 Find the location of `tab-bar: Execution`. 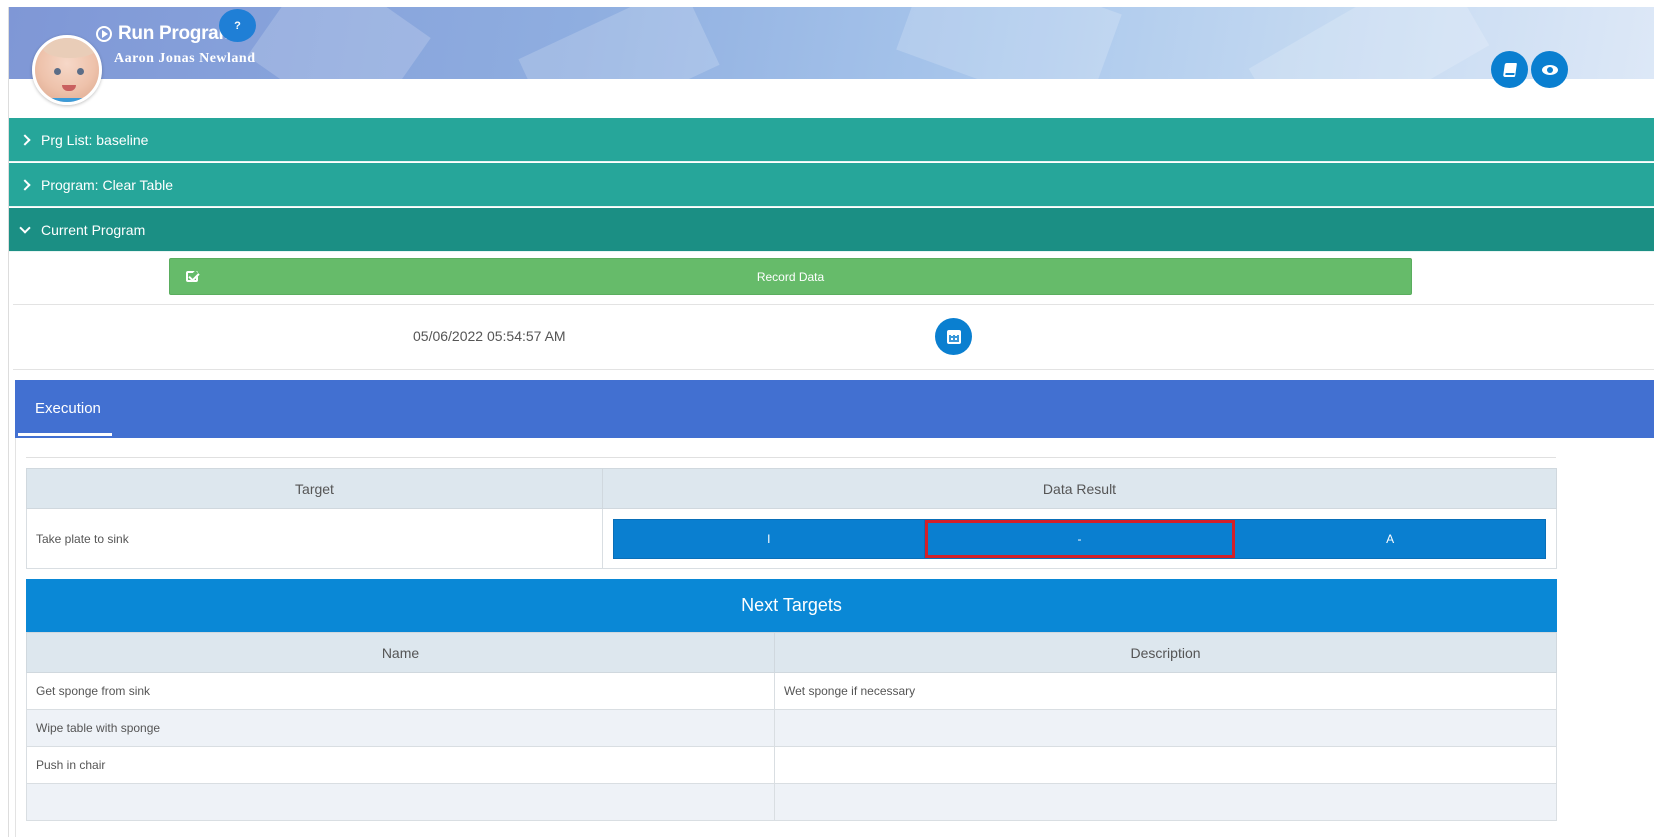

tab-bar: Execution is located at coordinates (834, 409).